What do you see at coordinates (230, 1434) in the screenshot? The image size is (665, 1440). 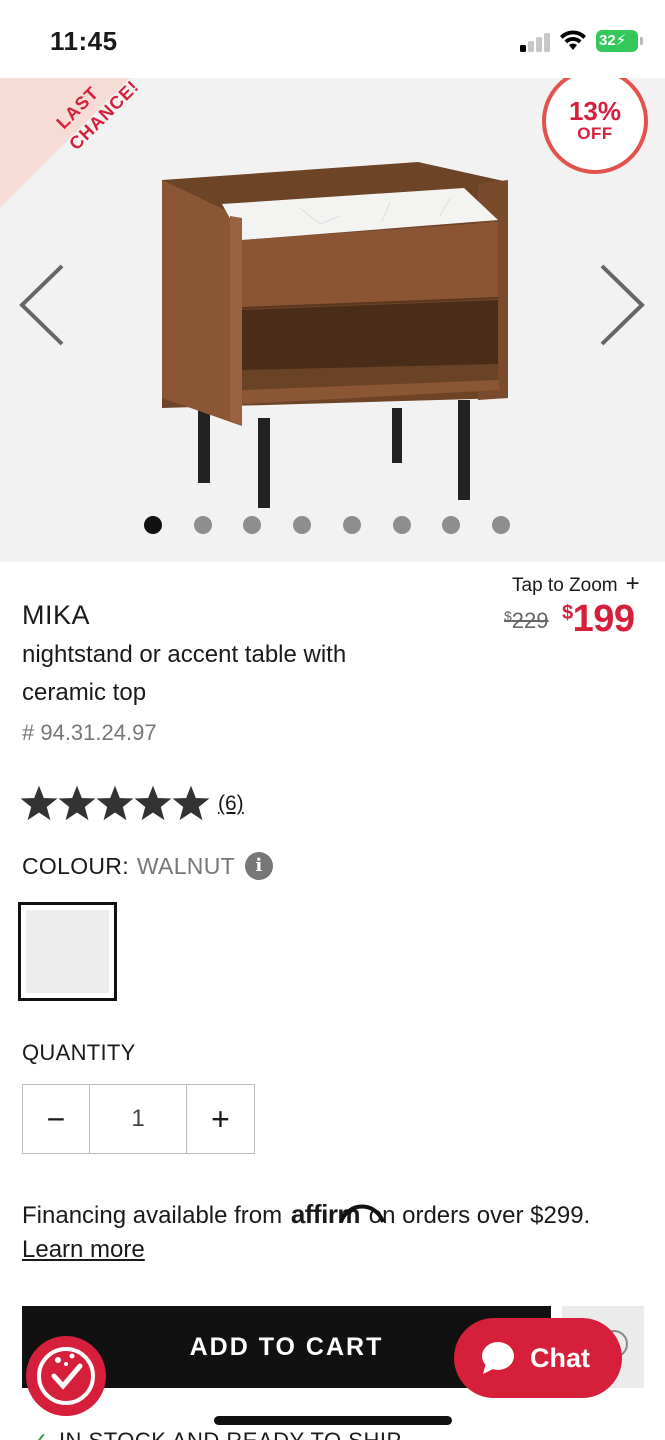 I see `stock-status-text: IN STOCK AND READY TO SHIP` at bounding box center [230, 1434].